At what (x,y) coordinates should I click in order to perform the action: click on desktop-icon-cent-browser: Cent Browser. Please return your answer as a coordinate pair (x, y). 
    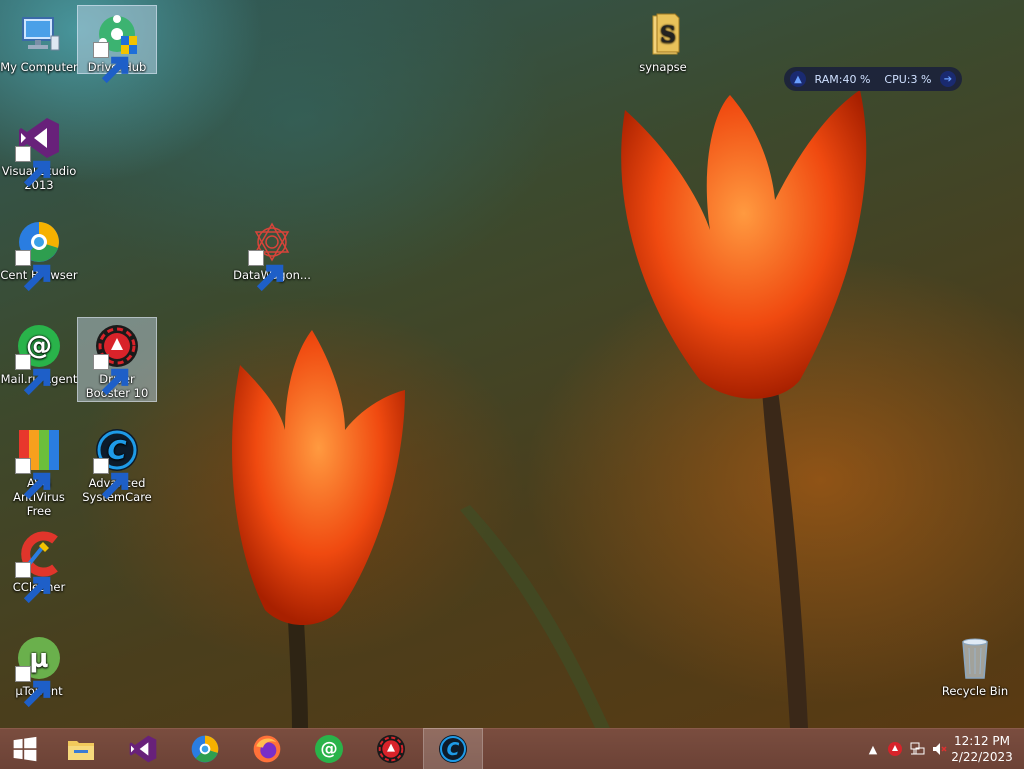
    Looking at the image, I should click on (39, 253).